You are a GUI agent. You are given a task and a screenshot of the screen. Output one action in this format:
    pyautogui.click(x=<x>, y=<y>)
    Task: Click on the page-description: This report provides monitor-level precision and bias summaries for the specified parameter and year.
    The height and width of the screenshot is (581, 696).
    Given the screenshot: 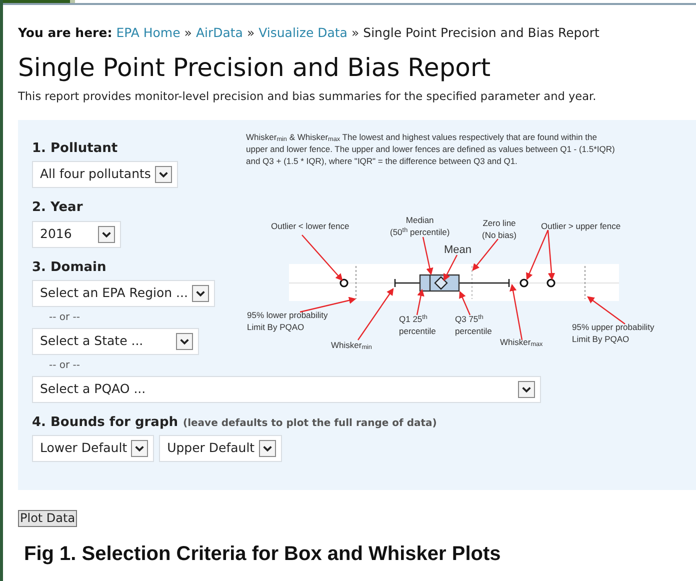 What is the action you would take?
    pyautogui.click(x=308, y=96)
    